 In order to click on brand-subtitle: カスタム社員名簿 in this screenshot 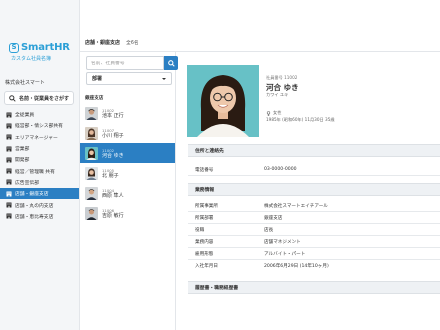, I will do `click(31, 59)`.